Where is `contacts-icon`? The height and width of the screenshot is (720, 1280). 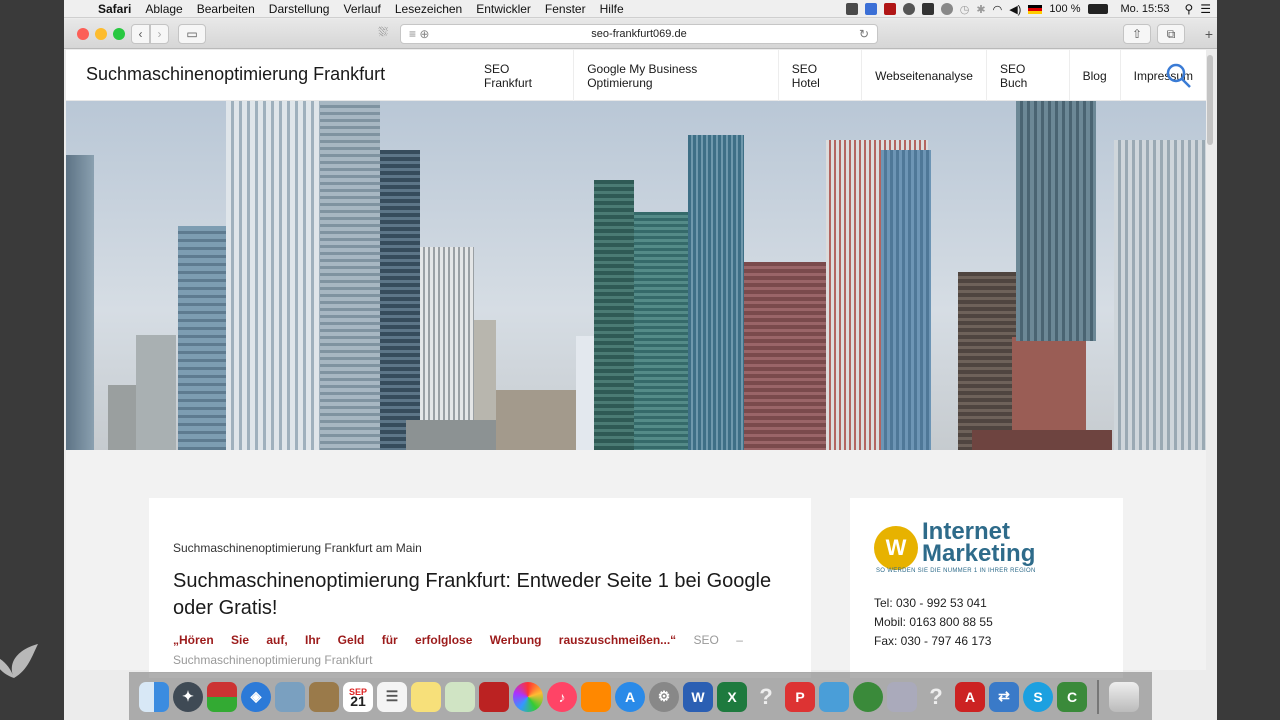 contacts-icon is located at coordinates (324, 696).